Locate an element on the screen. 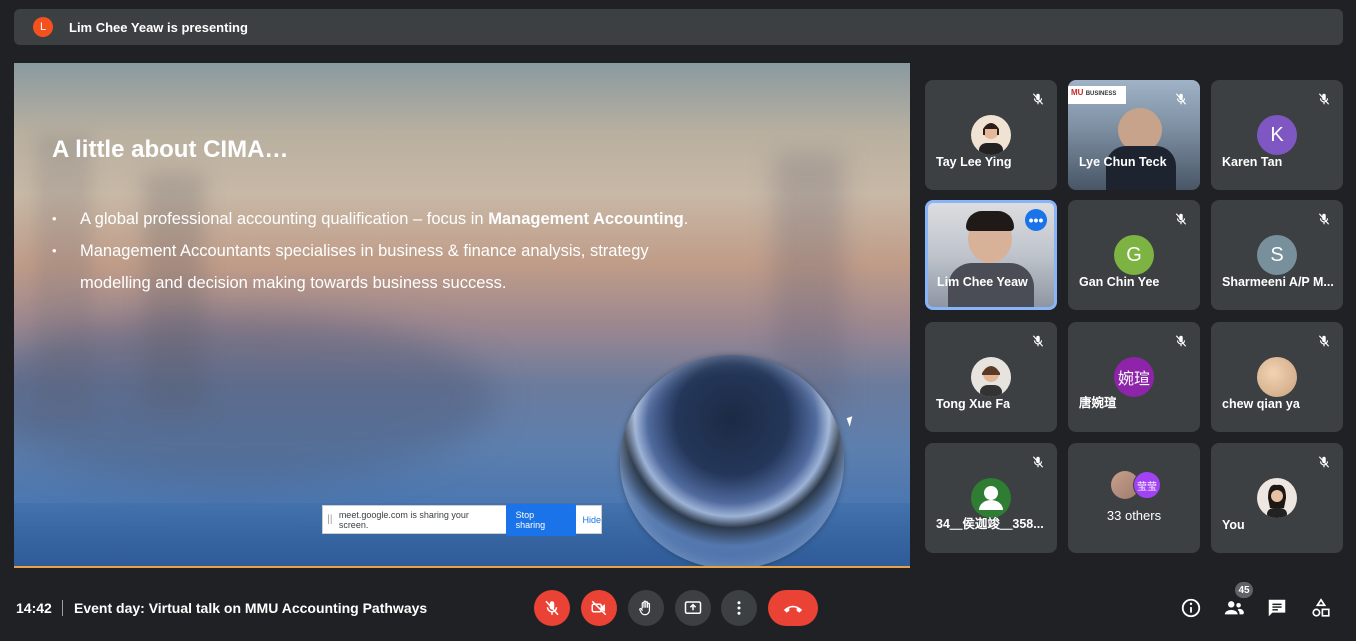  others-tile: 莹莹 33 others is located at coordinates (1134, 498).